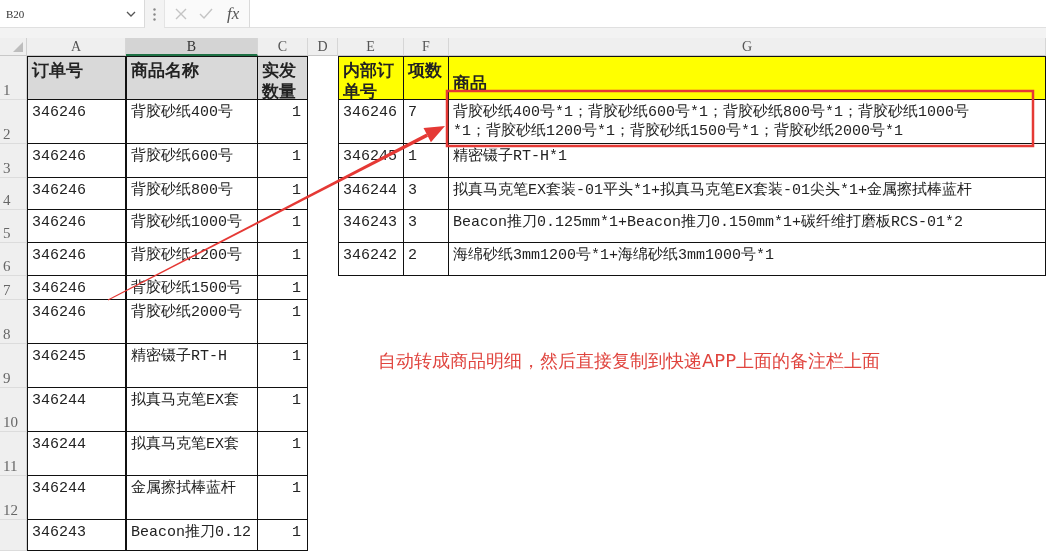 The image size is (1046, 551). I want to click on table-cell: 背胶砂纸2000号, so click(192, 322).